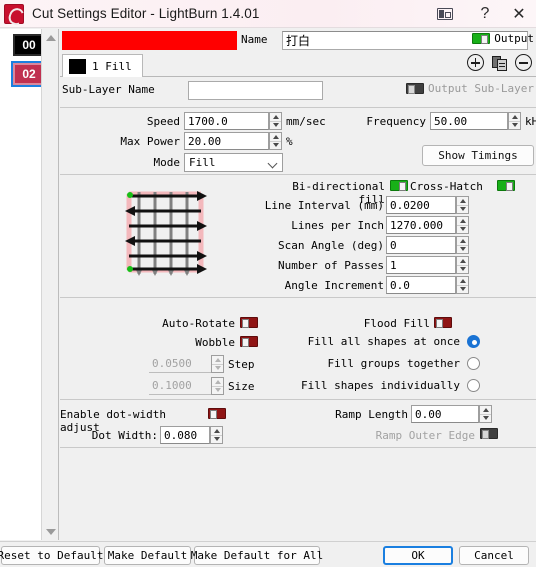 The width and height of the screenshot is (536, 567). I want to click on line-interval-input: 0.0200, so click(421, 205).